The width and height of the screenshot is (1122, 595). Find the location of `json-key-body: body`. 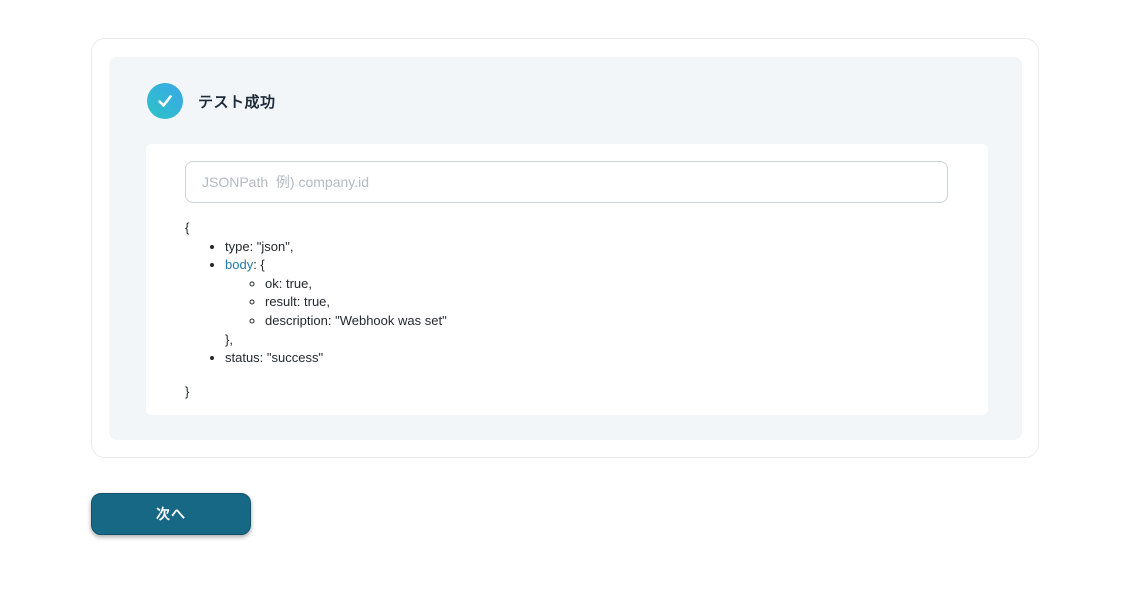

json-key-body: body is located at coordinates (239, 264).